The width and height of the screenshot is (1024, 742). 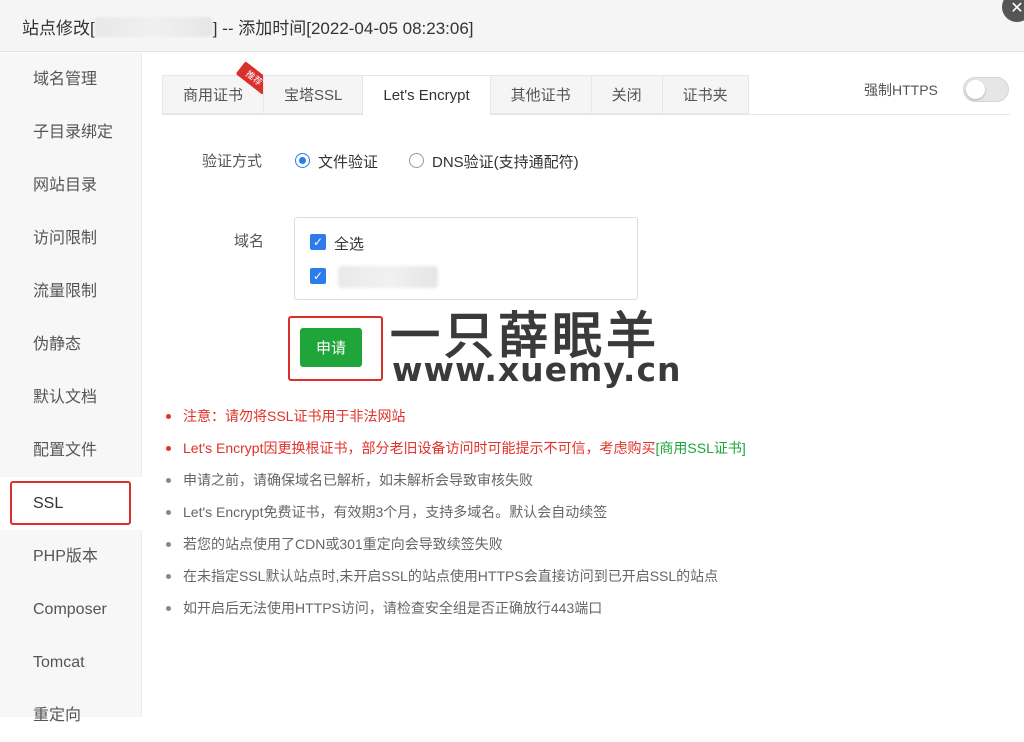 I want to click on sidebar-item-site-directory: 网站目录, so click(x=71, y=185).